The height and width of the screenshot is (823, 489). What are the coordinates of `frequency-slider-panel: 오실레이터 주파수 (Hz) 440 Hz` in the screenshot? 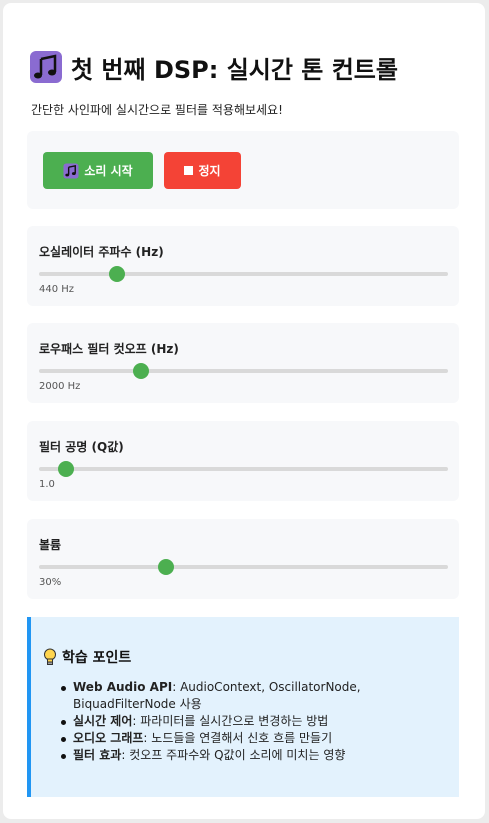 It's located at (243, 266).